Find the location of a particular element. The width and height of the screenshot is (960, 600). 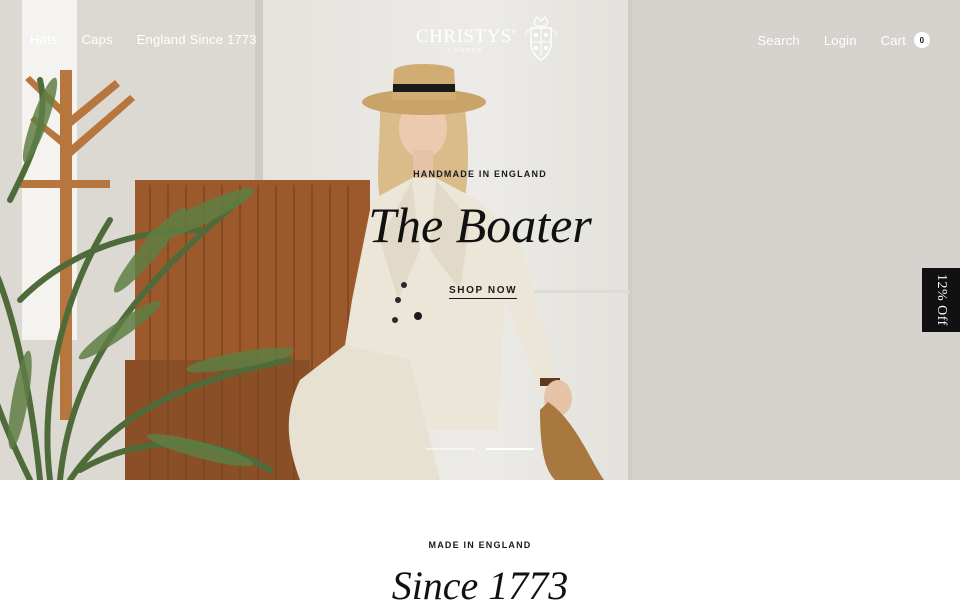

logo-text: CHRISTYS' LONDON is located at coordinates (466, 40).